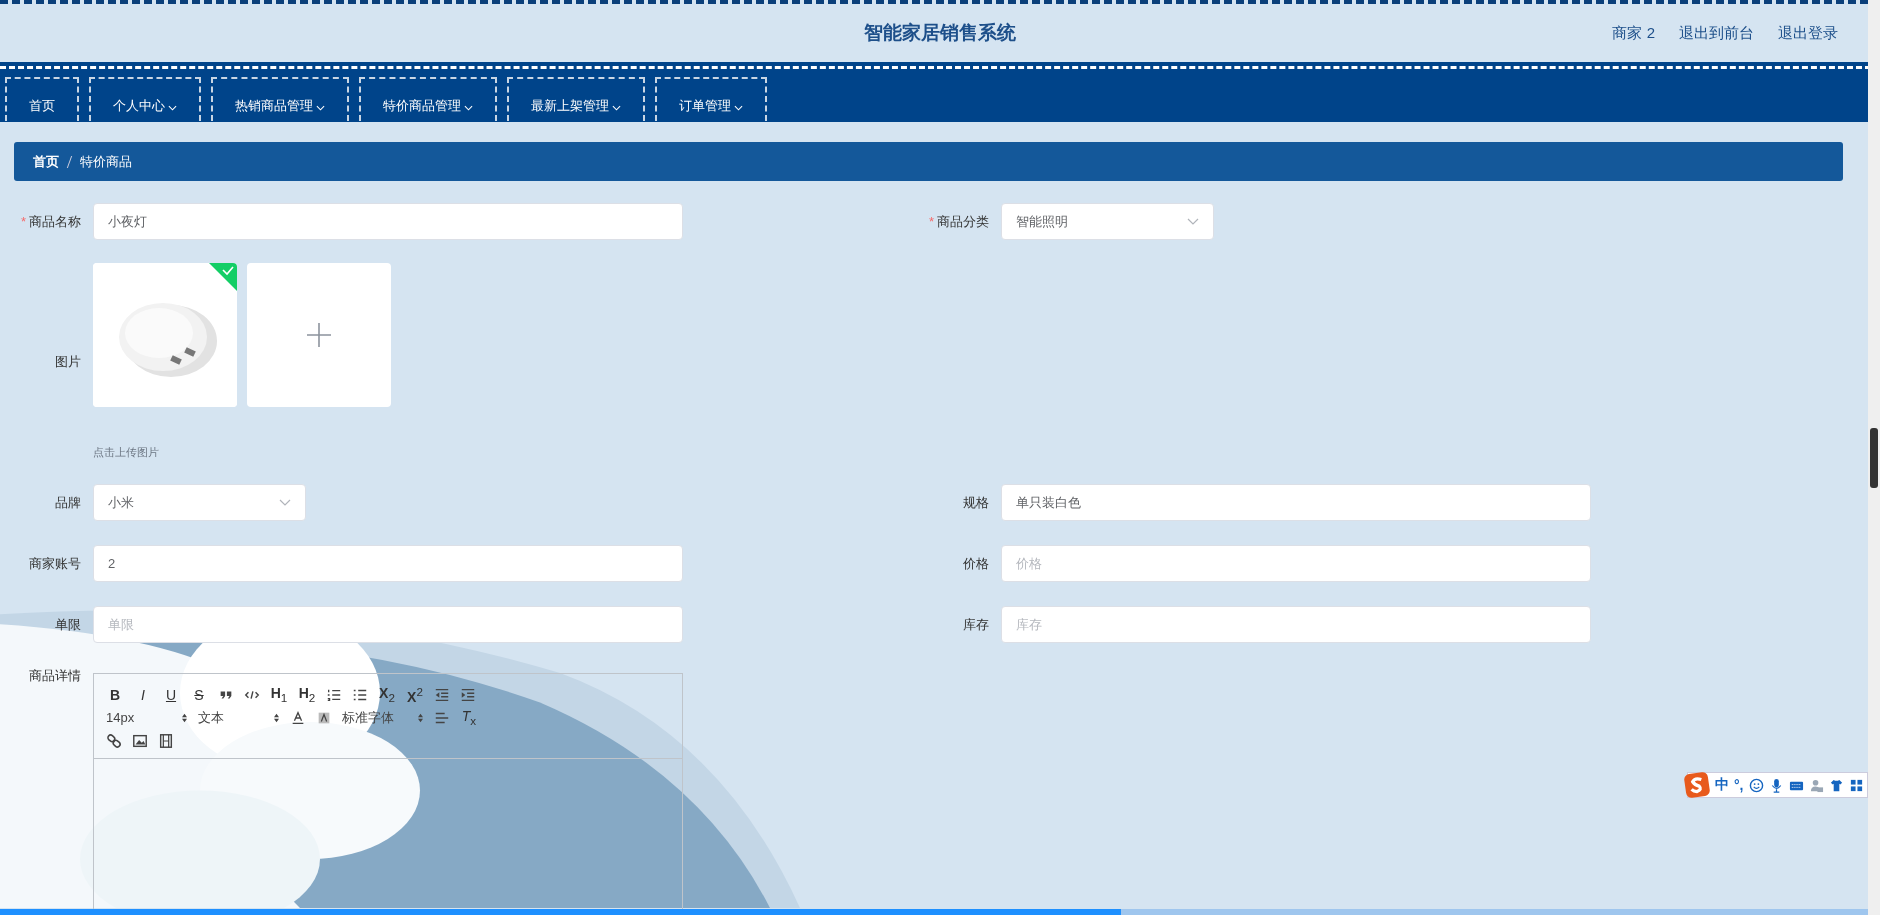 Image resolution: width=1880 pixels, height=915 pixels. What do you see at coordinates (68, 362) in the screenshot?
I see `field-label: 图片` at bounding box center [68, 362].